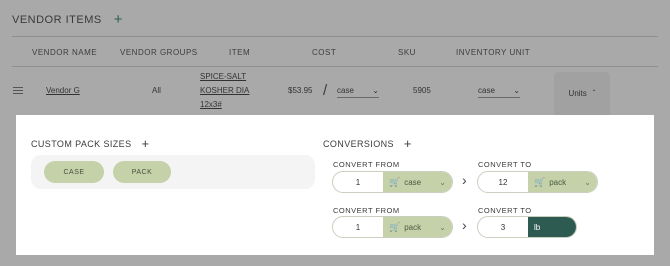  I want to click on inventory-unit-select: case ⌄, so click(499, 92).